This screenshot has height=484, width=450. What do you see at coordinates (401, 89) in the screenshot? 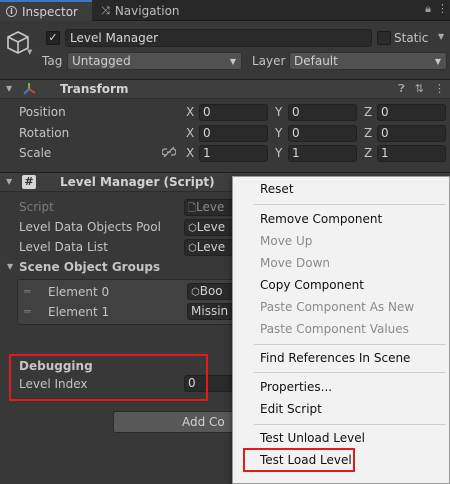
I see `help-icon: ❓︎` at bounding box center [401, 89].